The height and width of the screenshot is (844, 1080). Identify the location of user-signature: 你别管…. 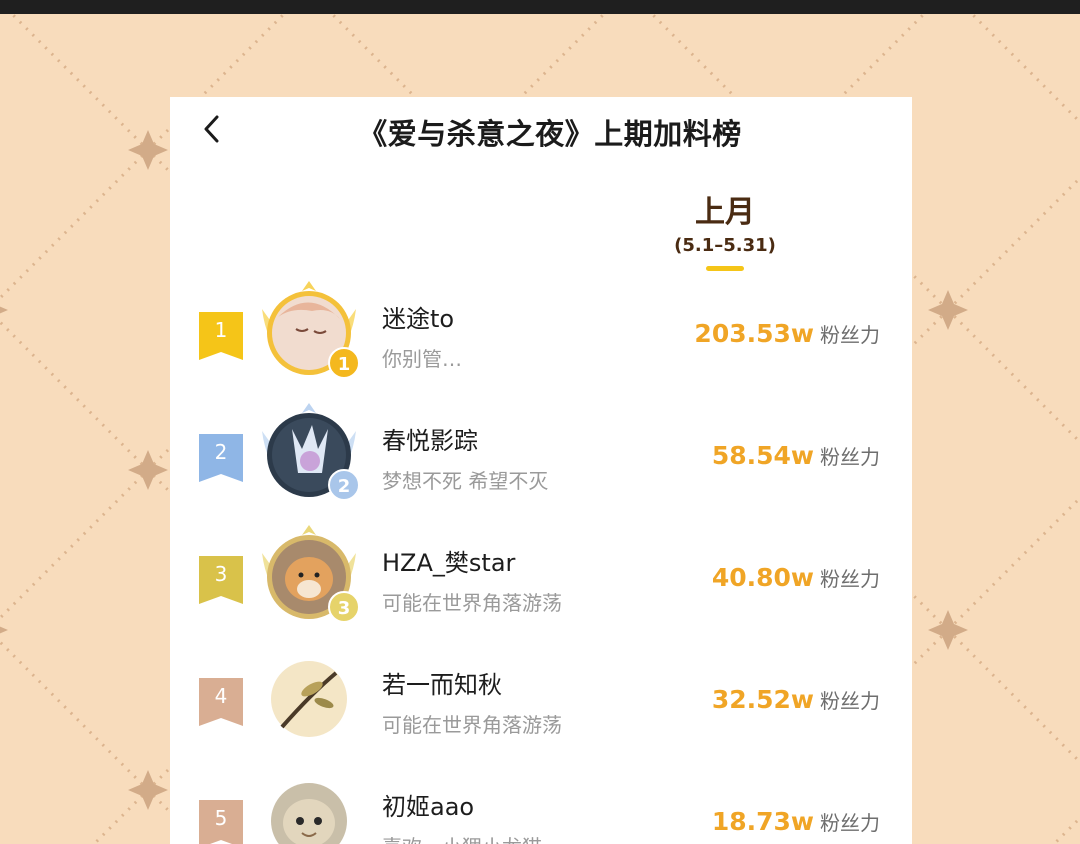
(422, 359).